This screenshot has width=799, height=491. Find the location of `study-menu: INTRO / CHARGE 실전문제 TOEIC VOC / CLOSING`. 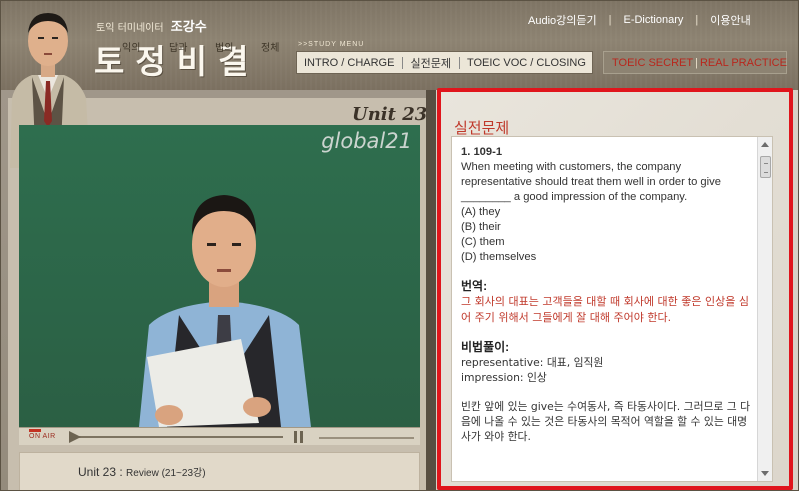

study-menu: INTRO / CHARGE 실전문제 TOEIC VOC / CLOSING is located at coordinates (444, 62).